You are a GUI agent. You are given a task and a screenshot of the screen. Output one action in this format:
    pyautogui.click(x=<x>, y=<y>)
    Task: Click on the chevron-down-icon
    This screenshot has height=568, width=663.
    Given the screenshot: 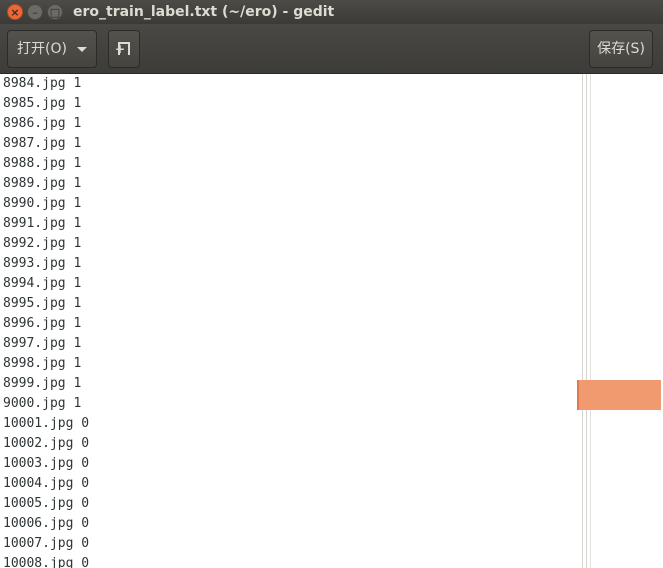 What is the action you would take?
    pyautogui.click(x=82, y=49)
    